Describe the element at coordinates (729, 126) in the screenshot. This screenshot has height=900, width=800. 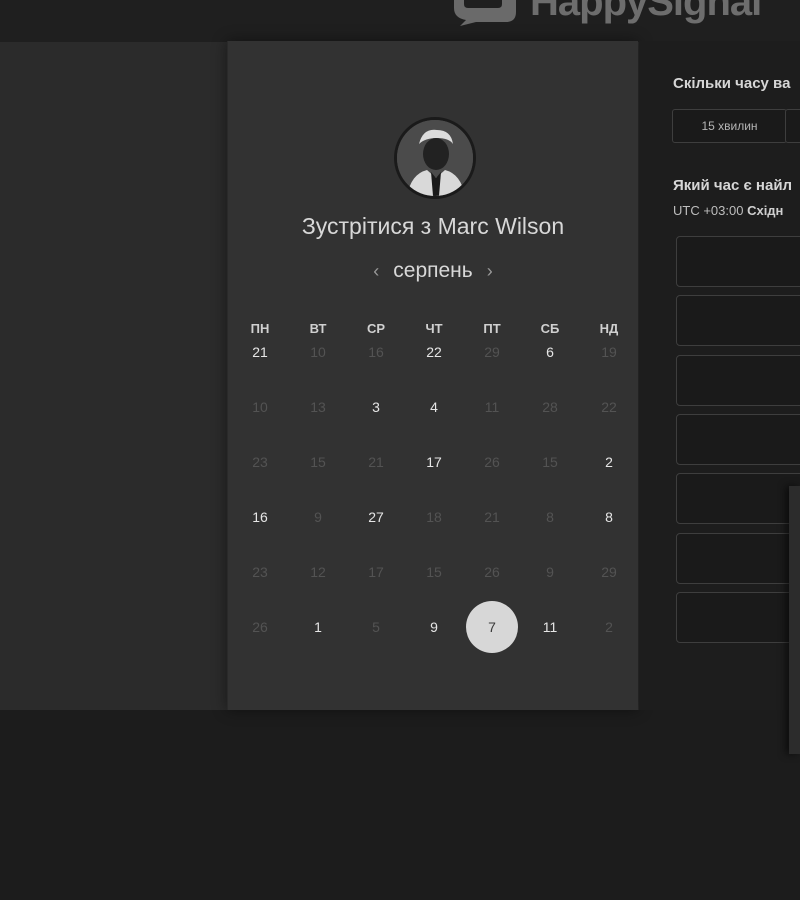
I see `duration-option-button: 15 хвилин` at that location.